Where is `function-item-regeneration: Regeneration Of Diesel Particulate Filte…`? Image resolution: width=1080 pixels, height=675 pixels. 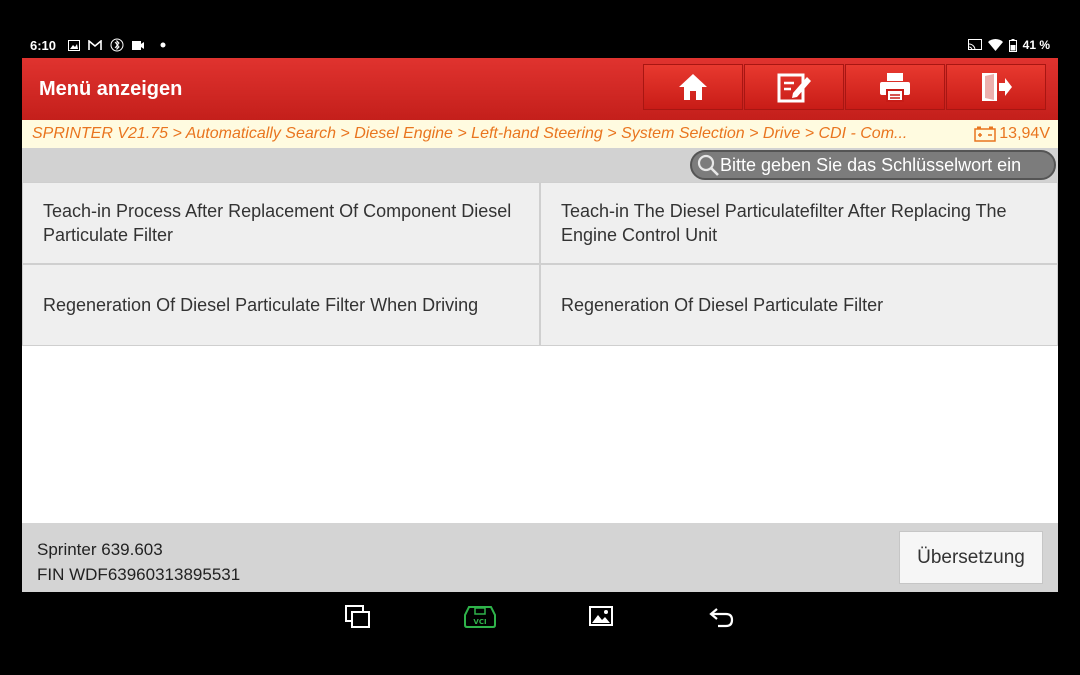 function-item-regeneration: Regeneration Of Diesel Particulate Filte… is located at coordinates (799, 305).